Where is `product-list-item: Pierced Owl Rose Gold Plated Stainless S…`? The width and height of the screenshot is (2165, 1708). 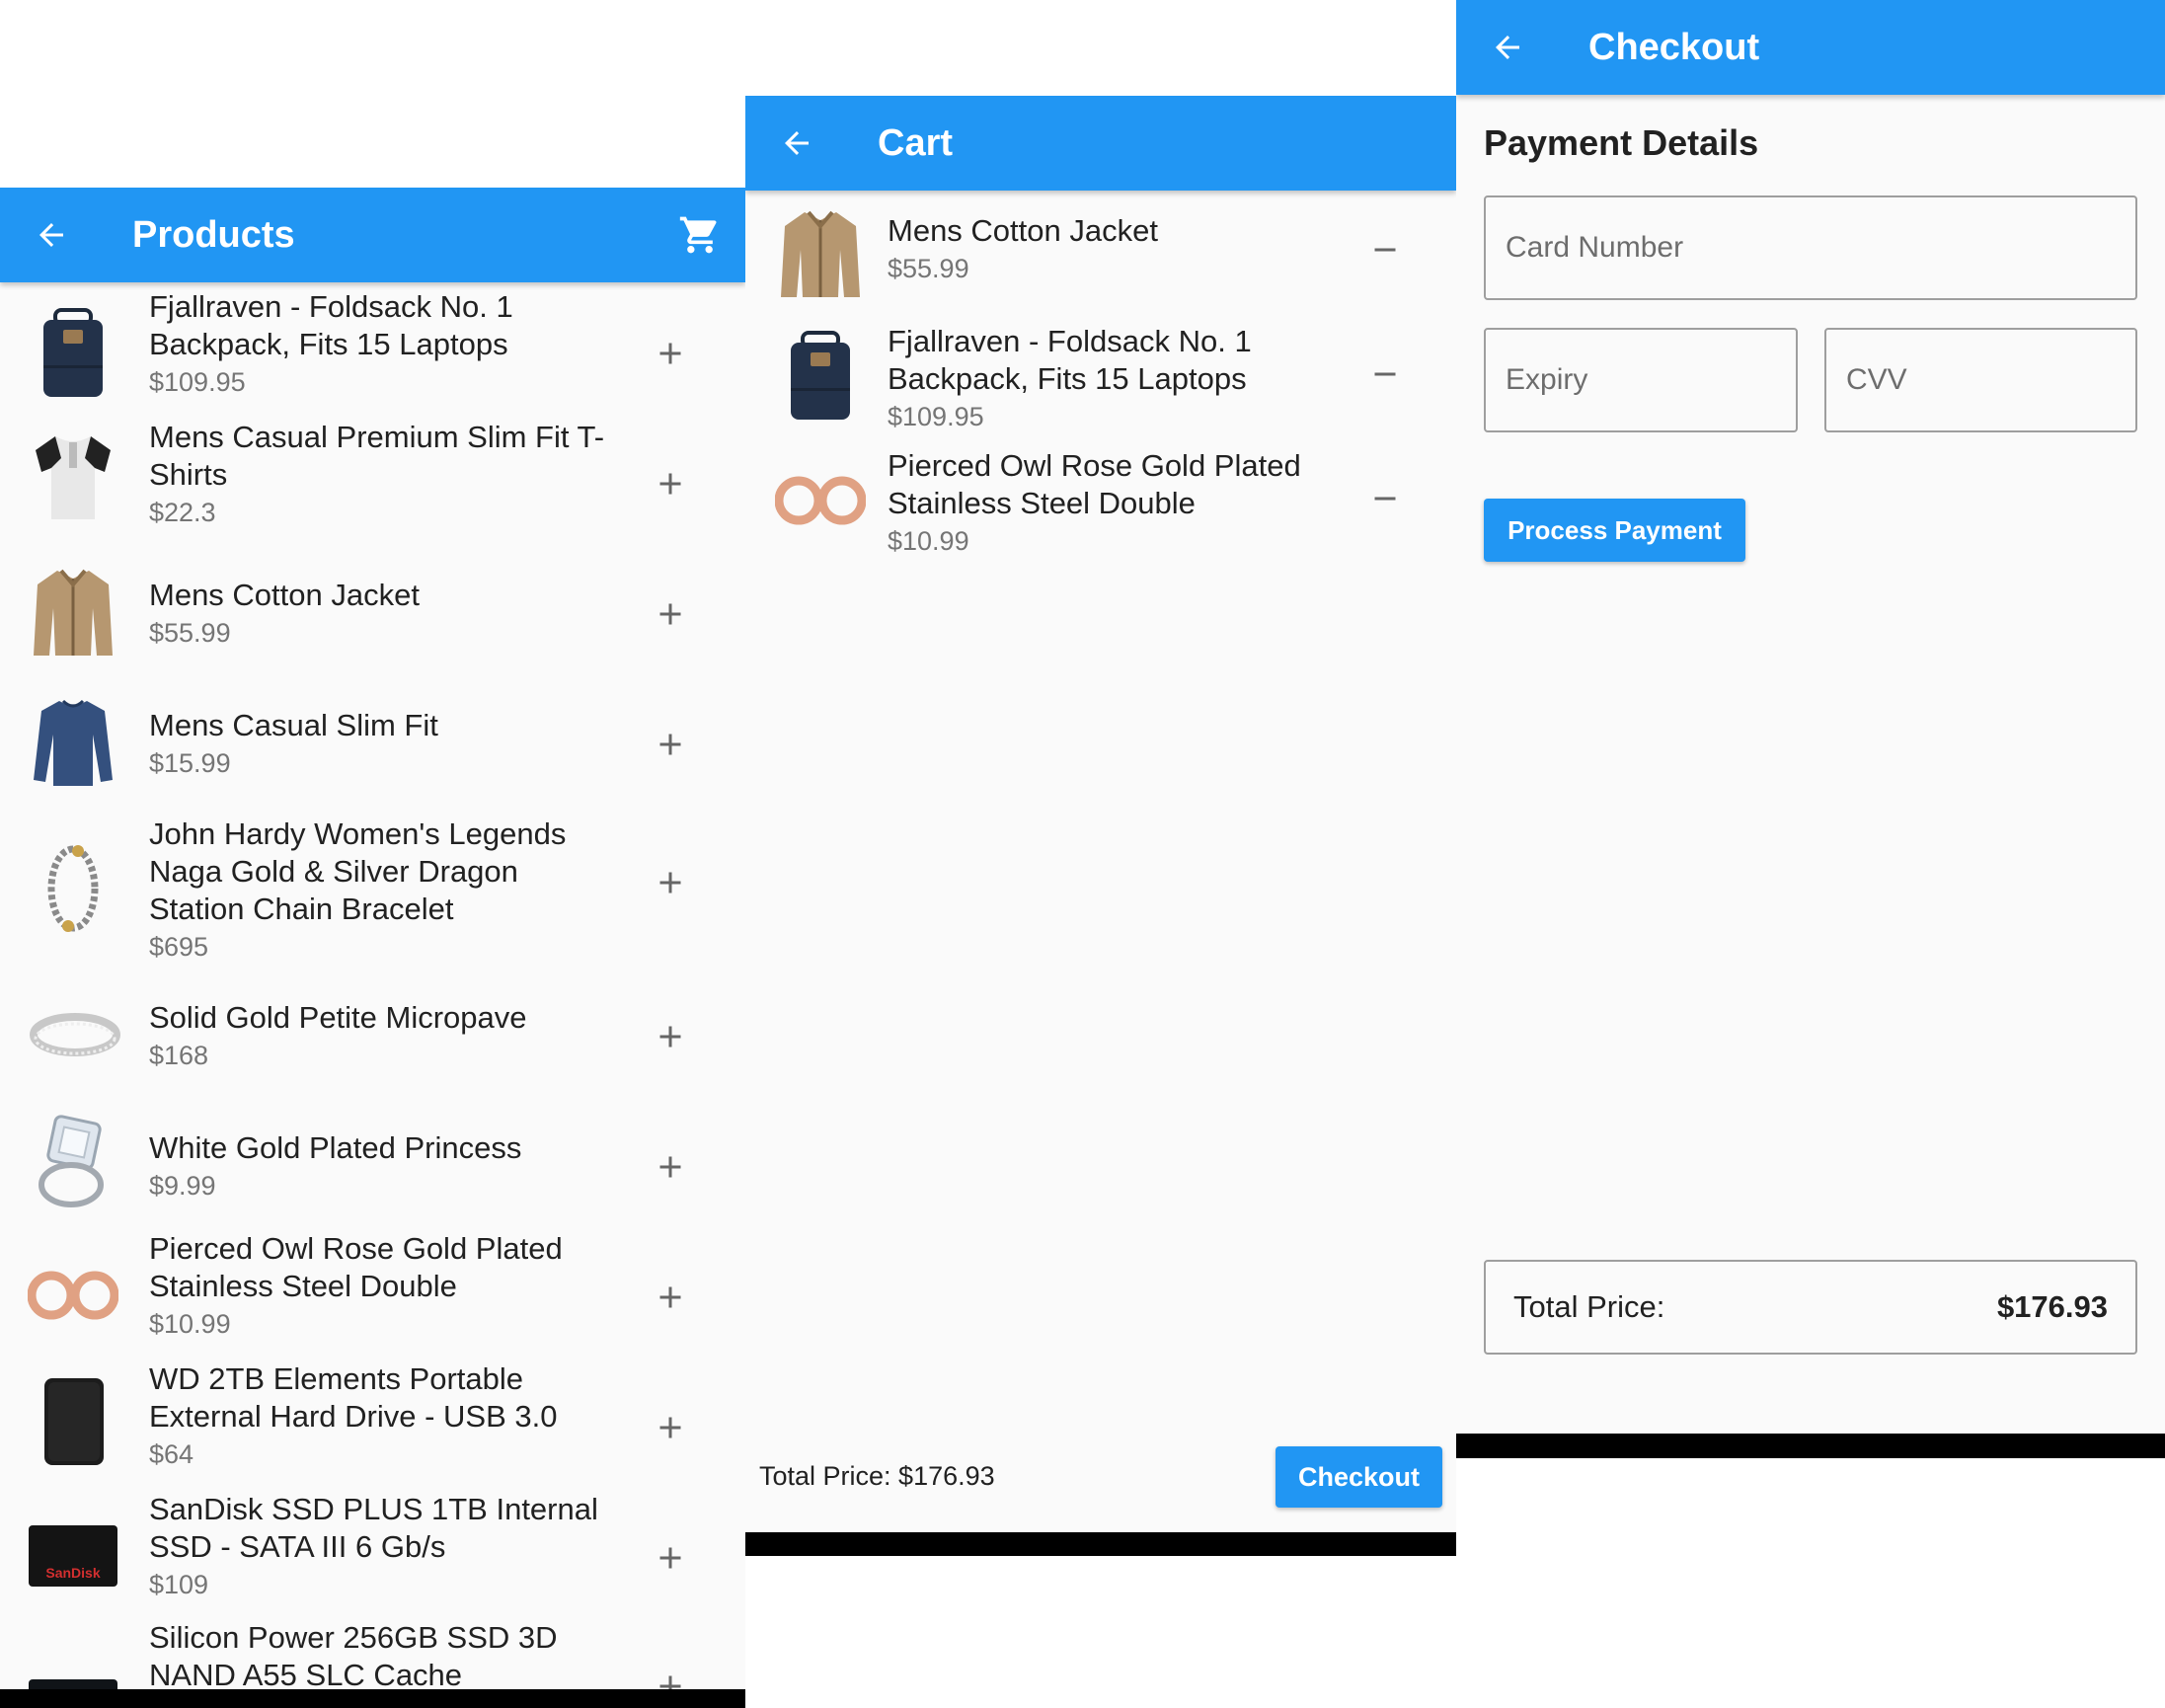 product-list-item: Pierced Owl Rose Gold Plated Stainless S… is located at coordinates (372, 1295).